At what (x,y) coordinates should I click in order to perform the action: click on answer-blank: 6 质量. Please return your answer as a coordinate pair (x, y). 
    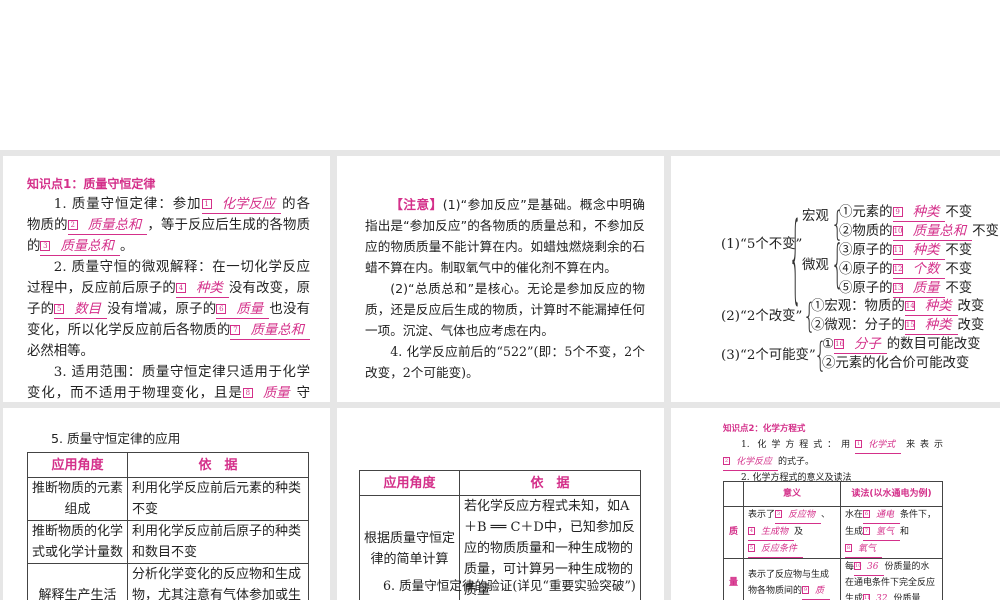
    Looking at the image, I should click on (243, 310).